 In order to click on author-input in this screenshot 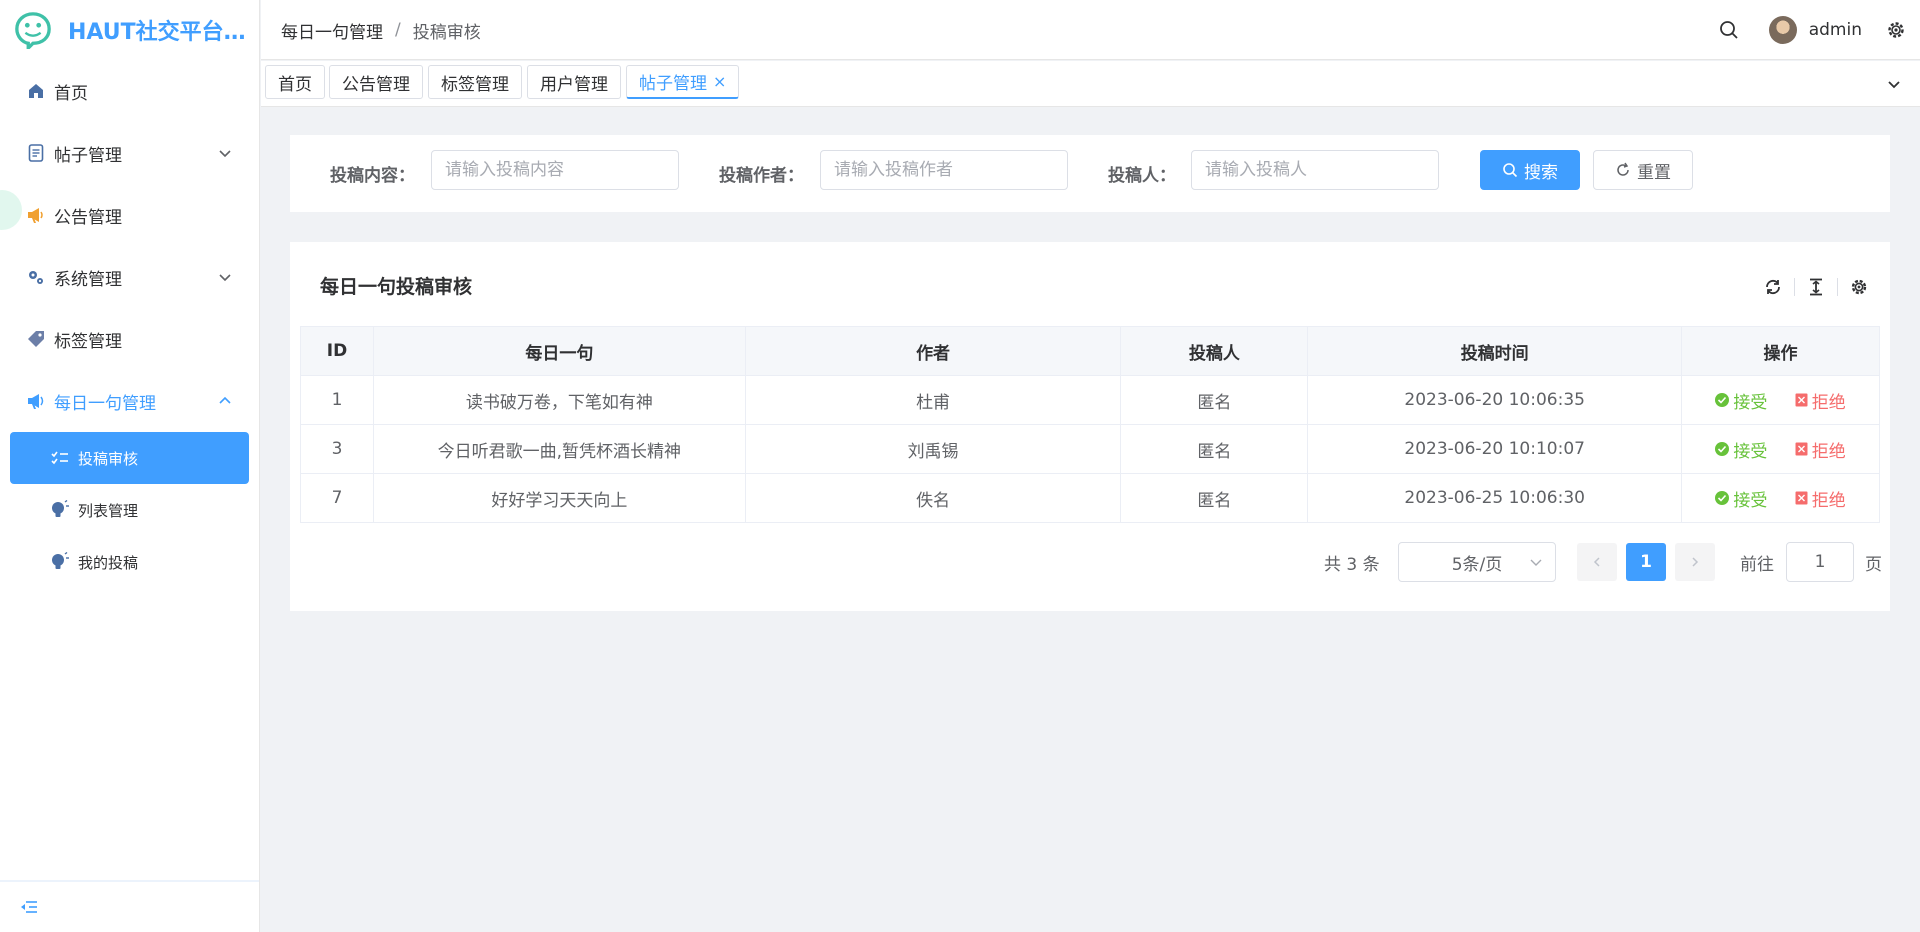, I will do `click(944, 170)`.